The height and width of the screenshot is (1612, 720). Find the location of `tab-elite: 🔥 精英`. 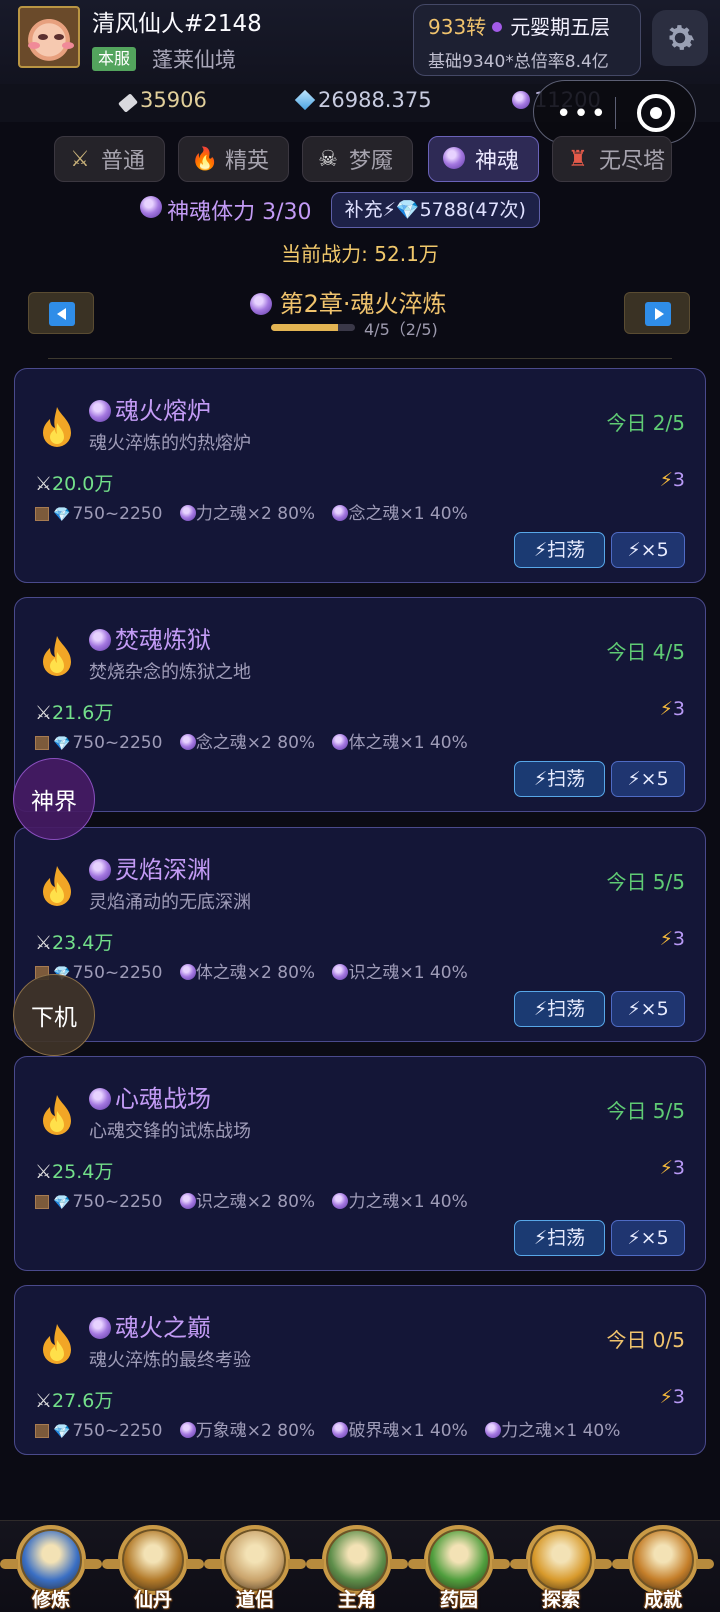

tab-elite: 🔥 精英 is located at coordinates (233, 159).